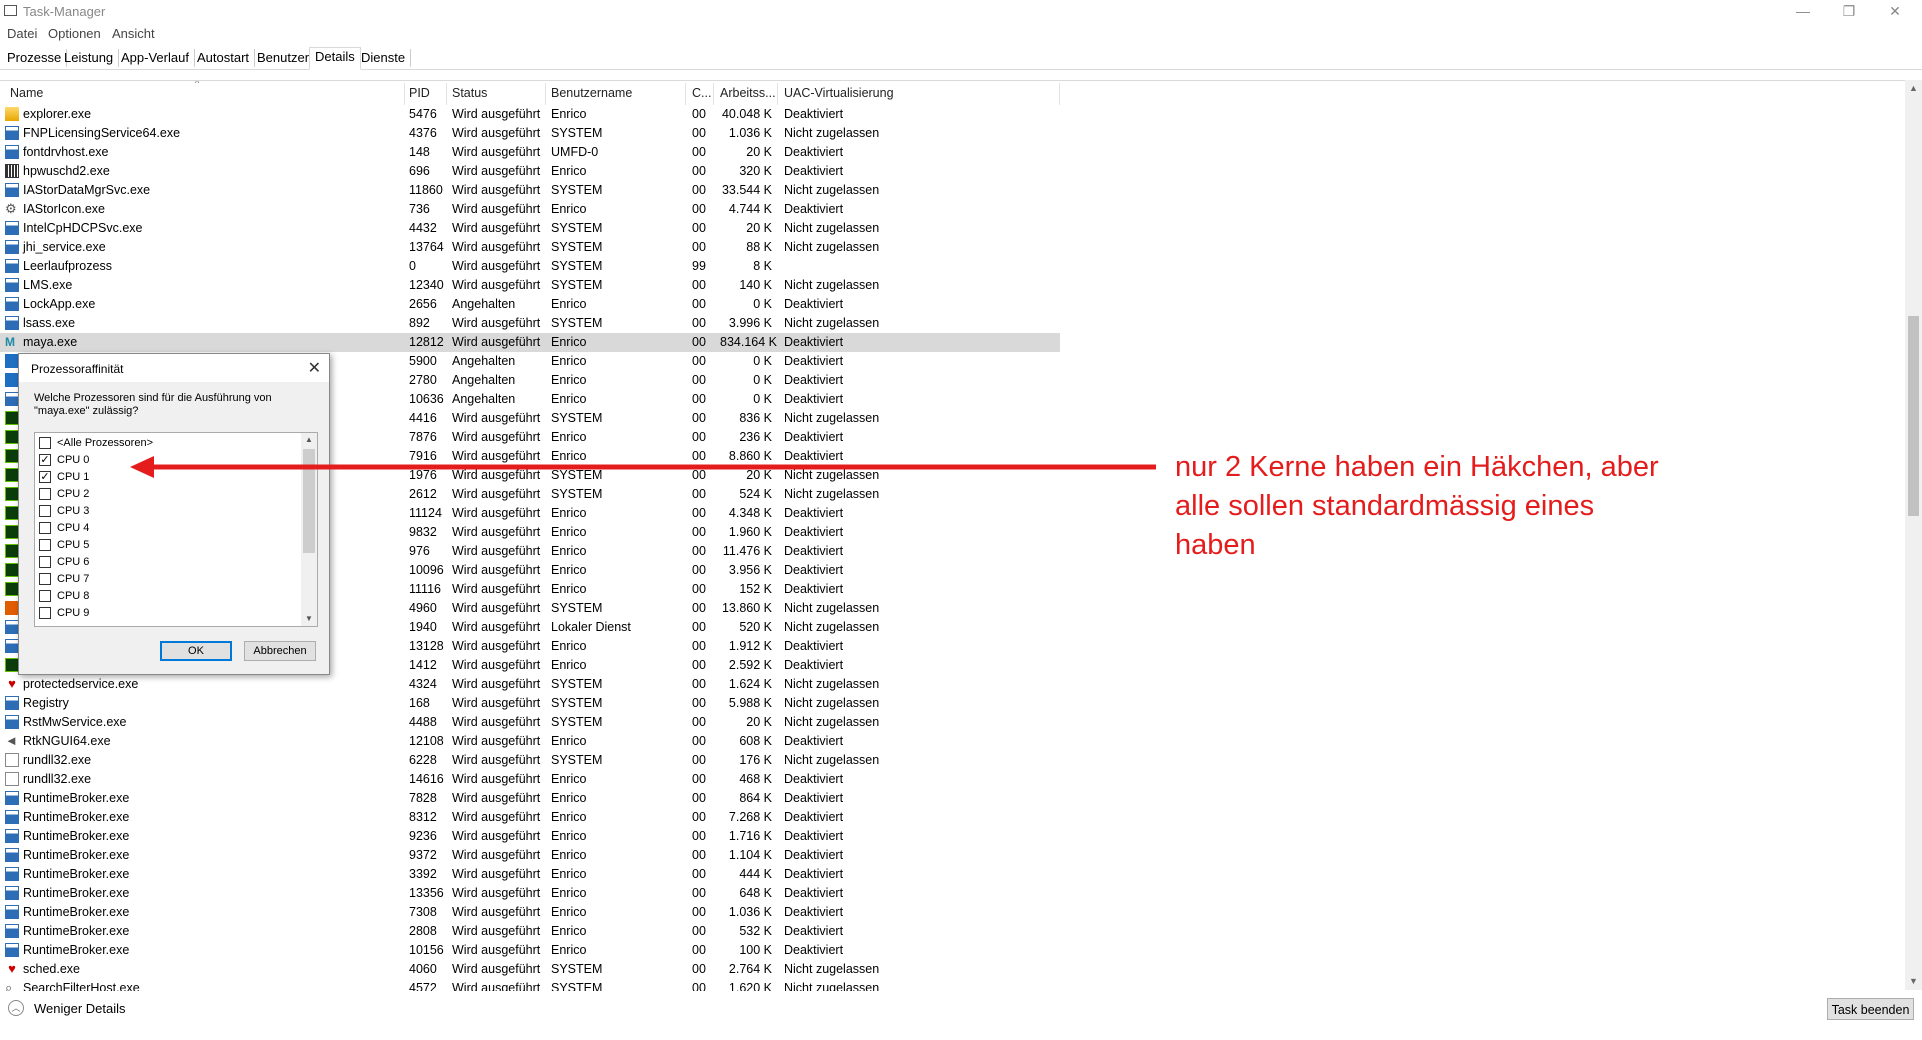 Image resolution: width=1922 pixels, height=1040 pixels. Describe the element at coordinates (102, 133) in the screenshot. I see `process-name: FNPLicensingService64.exe` at that location.